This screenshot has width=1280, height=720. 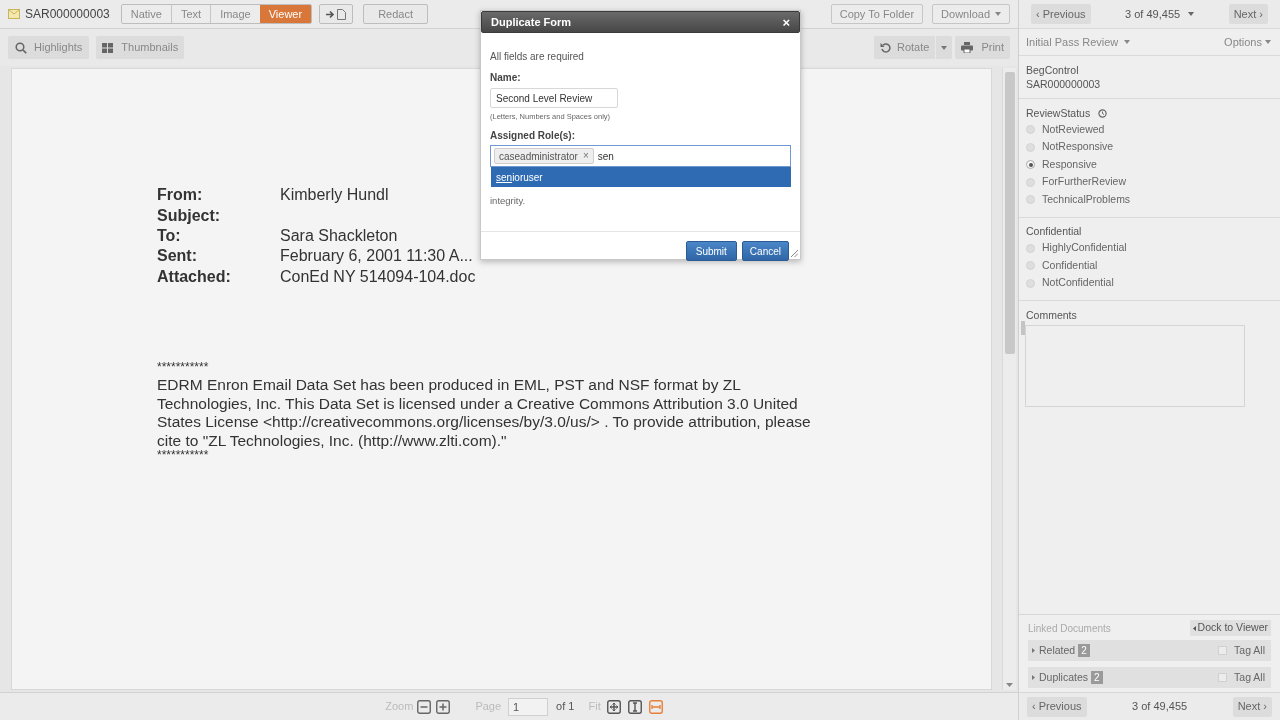 What do you see at coordinates (378, 276) in the screenshot?
I see `header-value: ConEd NY 514094-104.doc` at bounding box center [378, 276].